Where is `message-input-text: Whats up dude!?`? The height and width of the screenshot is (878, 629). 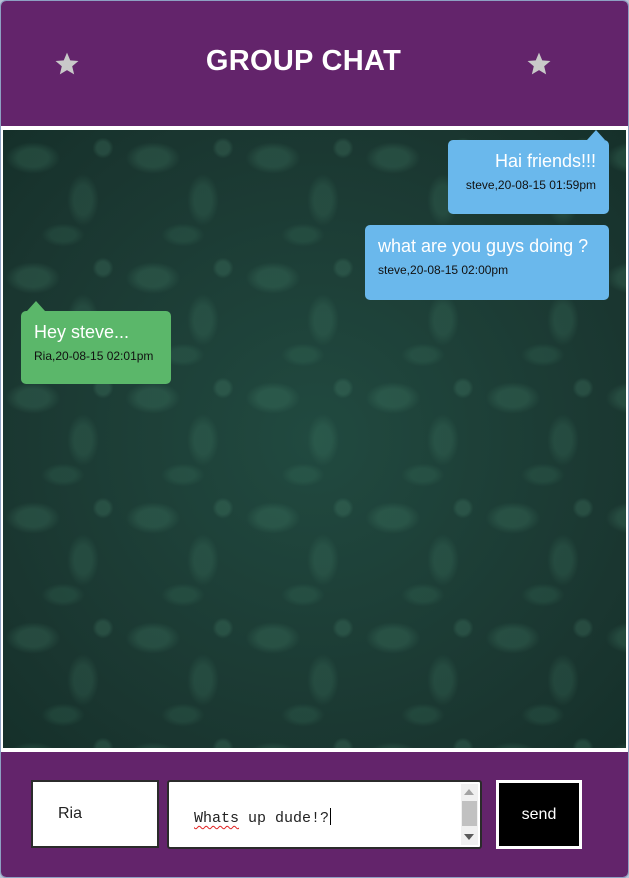
message-input-text: Whats up dude!? is located at coordinates (263, 817).